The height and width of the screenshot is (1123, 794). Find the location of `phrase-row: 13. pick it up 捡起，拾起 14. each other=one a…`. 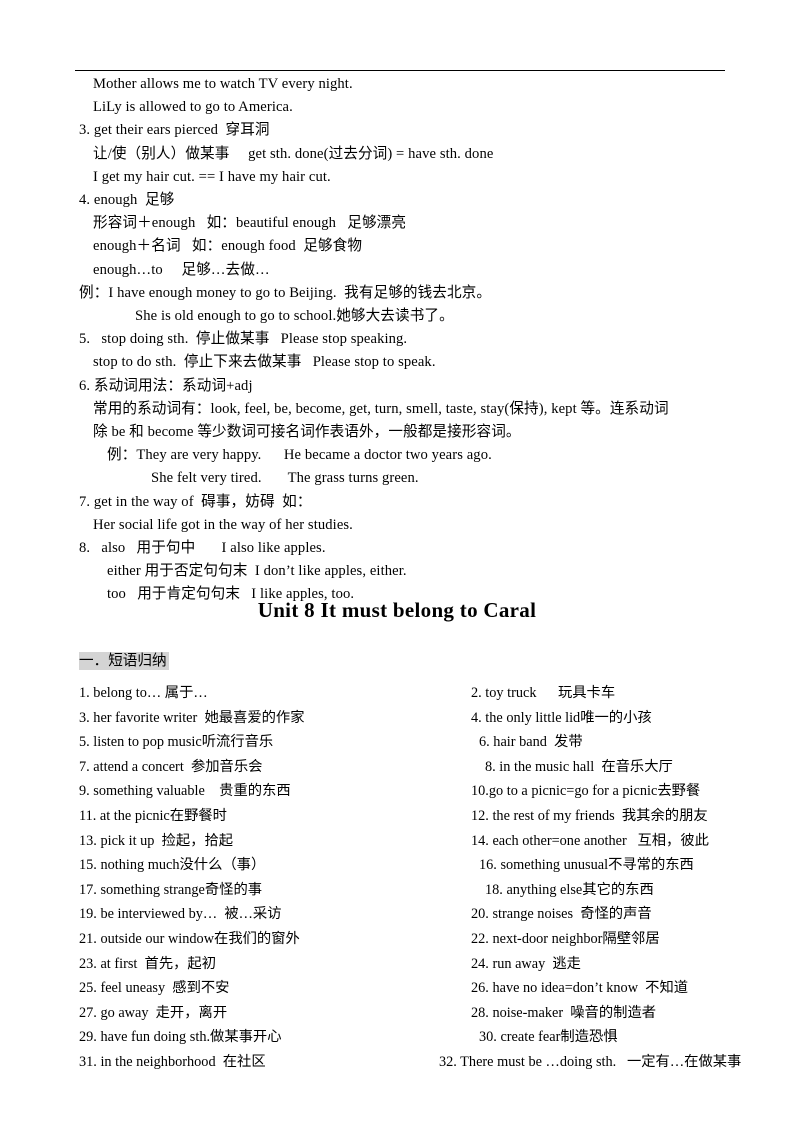

phrase-row: 13. pick it up 捡起，拾起 14. each other=one a… is located at coordinates (409, 841).